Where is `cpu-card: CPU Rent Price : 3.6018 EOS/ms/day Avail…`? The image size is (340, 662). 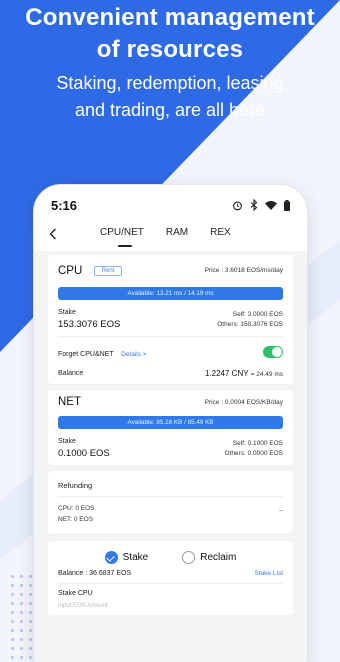
cpu-card: CPU Rent Price : 3.6018 EOS/ms/day Avail… is located at coordinates (170, 319).